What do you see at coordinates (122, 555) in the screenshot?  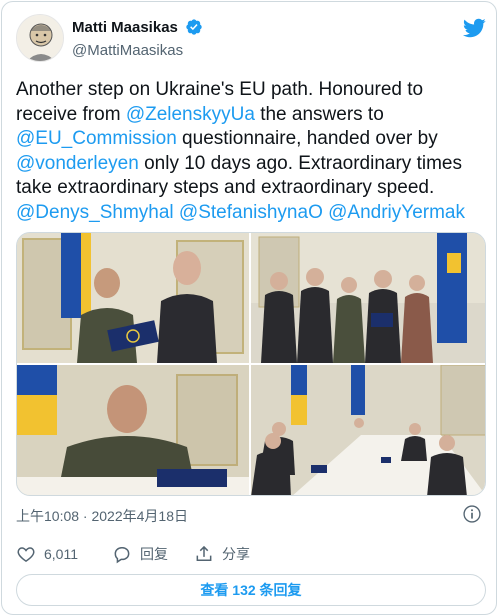 I see `reply-bubble-icon` at bounding box center [122, 555].